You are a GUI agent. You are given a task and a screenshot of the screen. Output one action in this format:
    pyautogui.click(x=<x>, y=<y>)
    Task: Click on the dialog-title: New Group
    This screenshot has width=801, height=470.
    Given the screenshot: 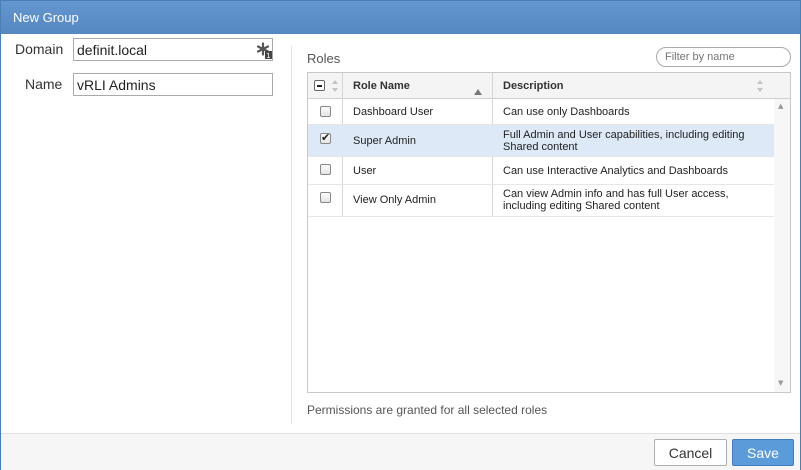 What is the action you would take?
    pyautogui.click(x=46, y=17)
    